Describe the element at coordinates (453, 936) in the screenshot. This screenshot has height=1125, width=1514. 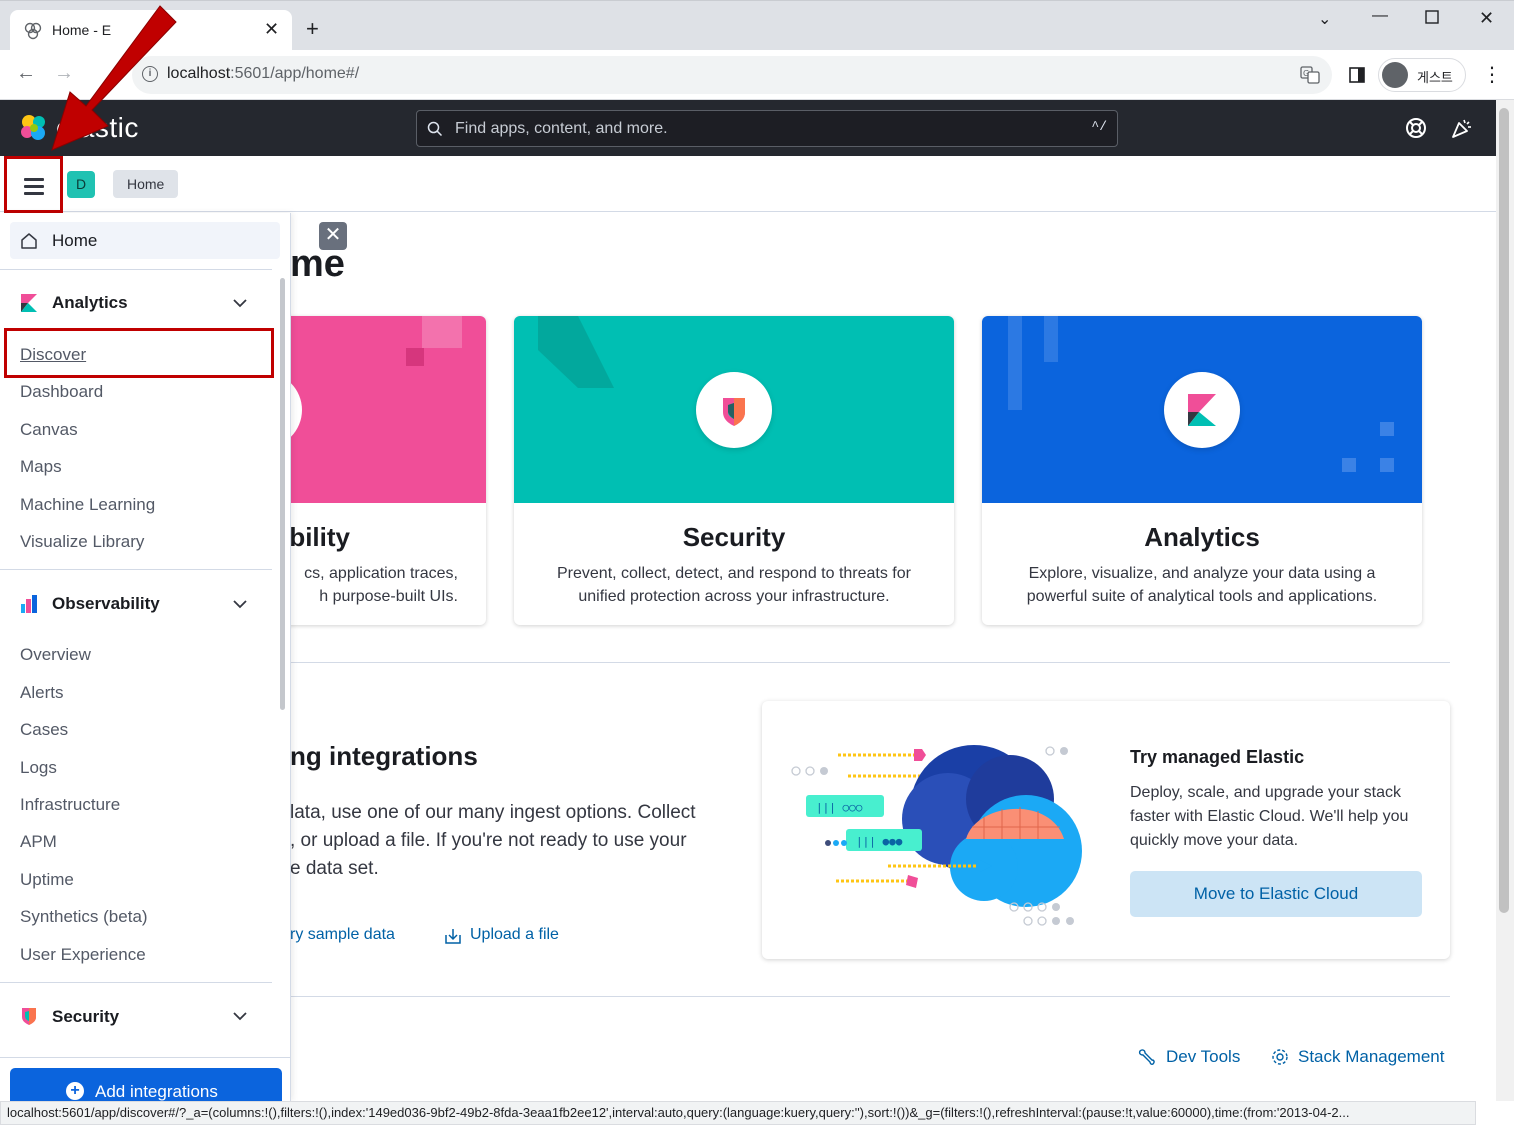
I see `upload-icon` at that location.